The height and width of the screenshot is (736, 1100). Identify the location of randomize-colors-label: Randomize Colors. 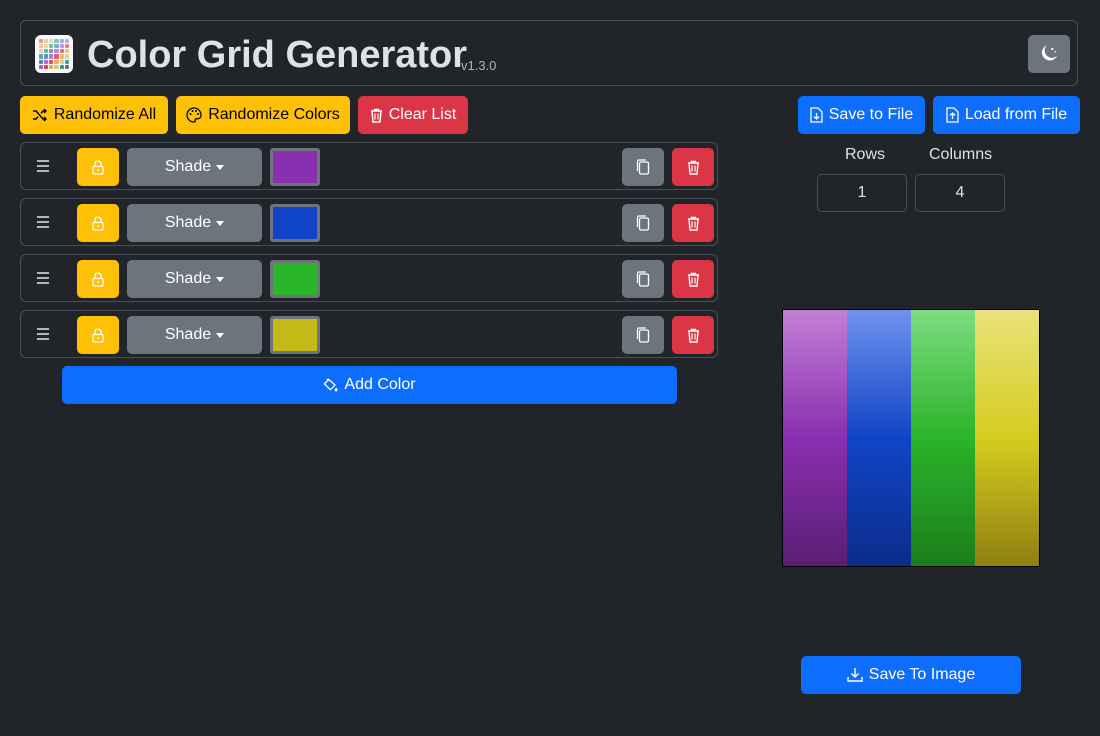
(274, 114).